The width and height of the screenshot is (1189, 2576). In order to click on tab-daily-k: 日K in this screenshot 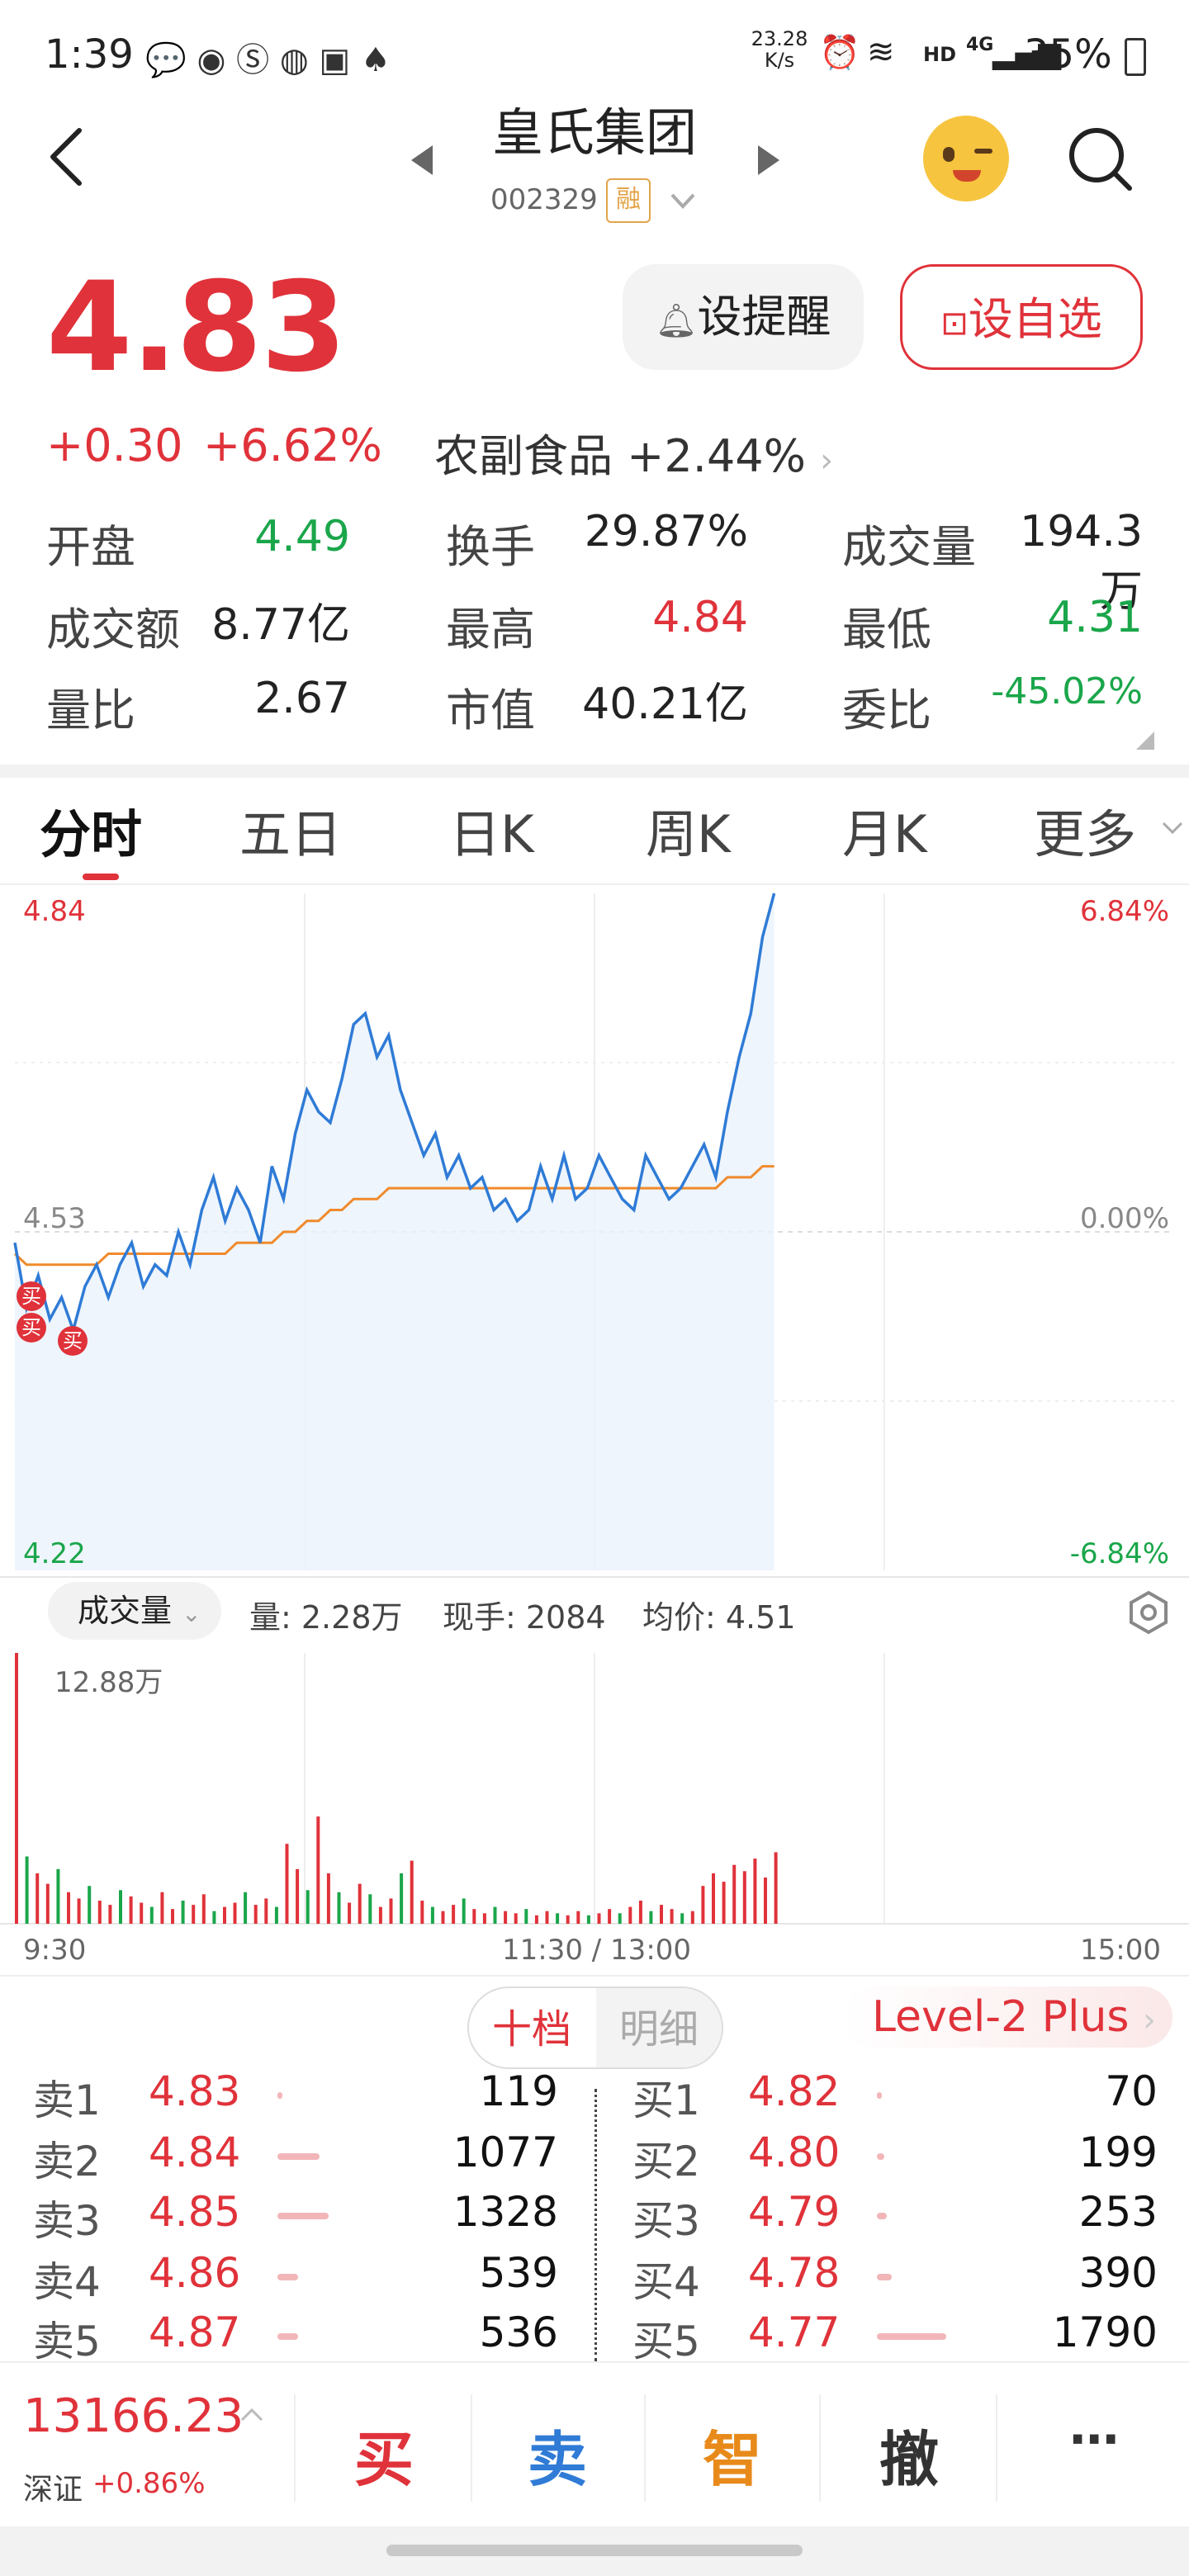, I will do `click(491, 830)`.